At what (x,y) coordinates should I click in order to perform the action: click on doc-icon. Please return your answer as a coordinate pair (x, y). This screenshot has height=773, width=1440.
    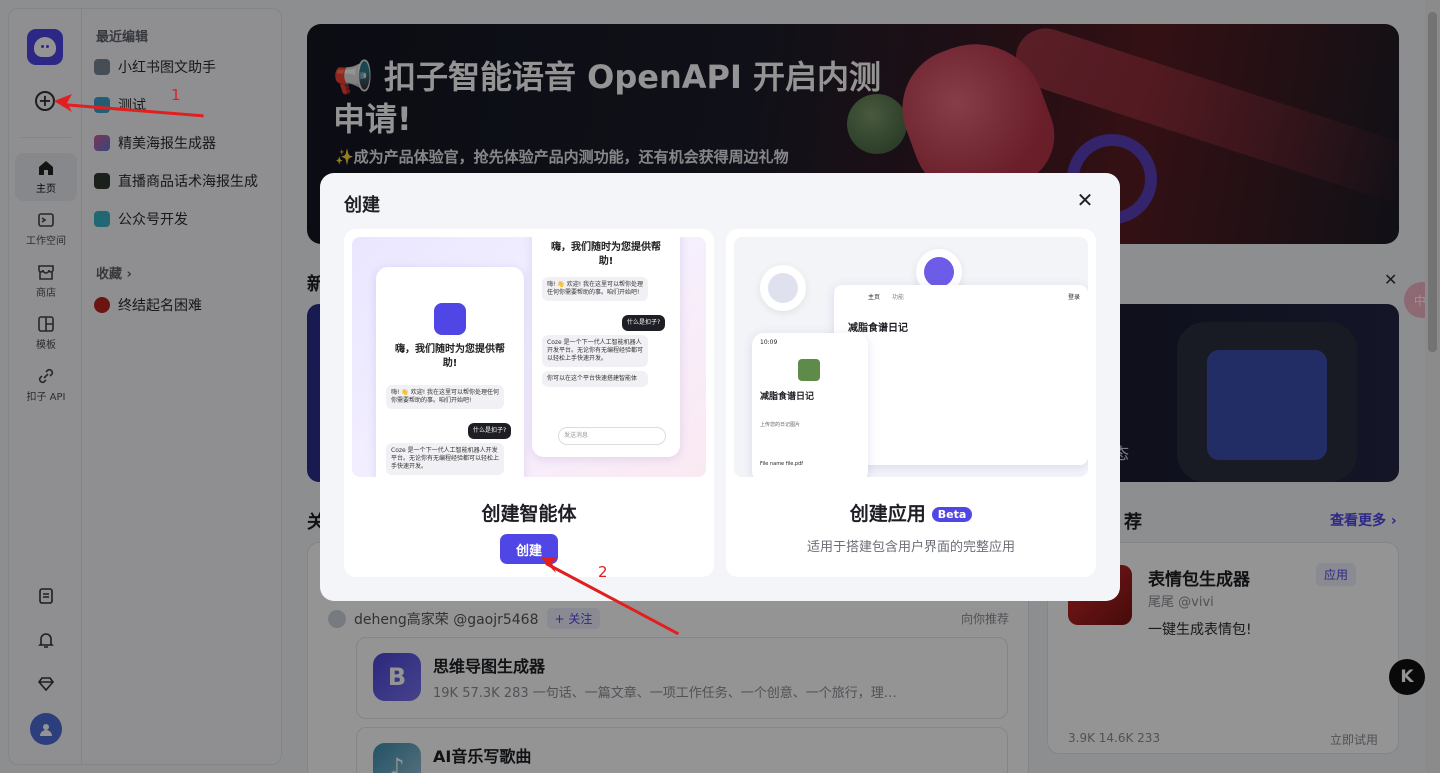
    Looking at the image, I should click on (783, 288).